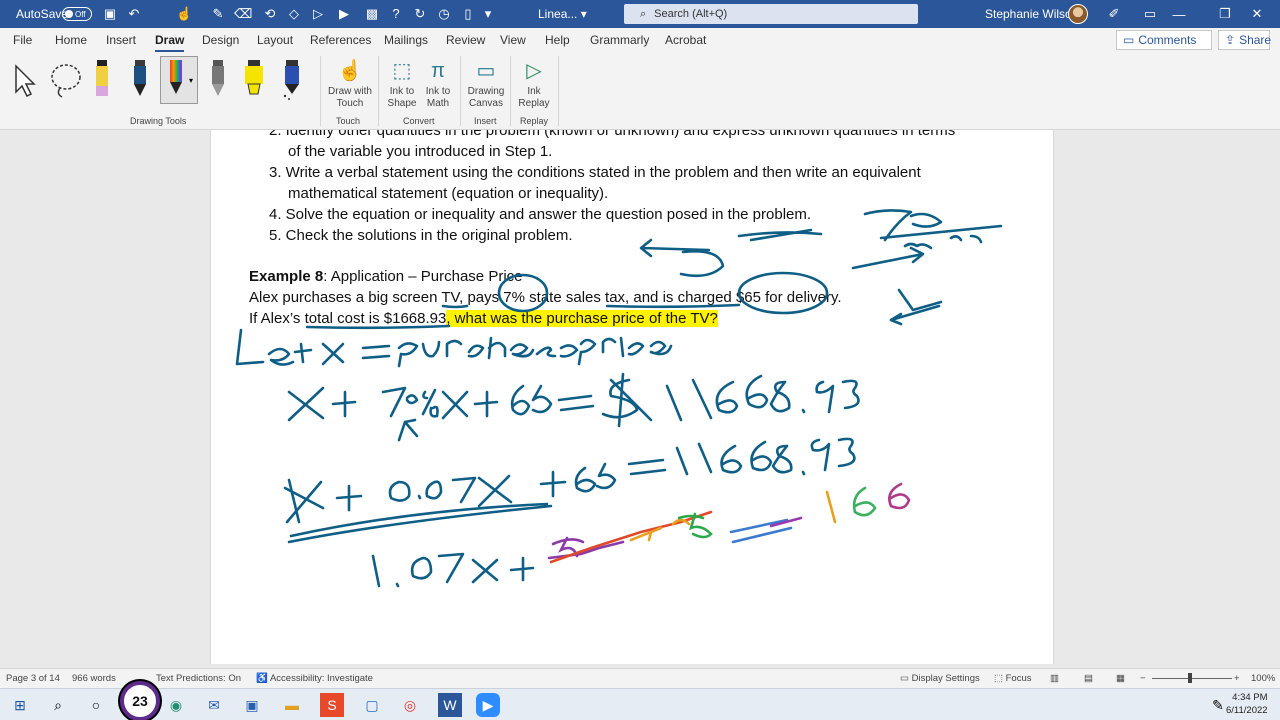 This screenshot has width=1280, height=720. Describe the element at coordinates (619, 40) in the screenshot. I see `tab-grammarly: Grammarly` at that location.